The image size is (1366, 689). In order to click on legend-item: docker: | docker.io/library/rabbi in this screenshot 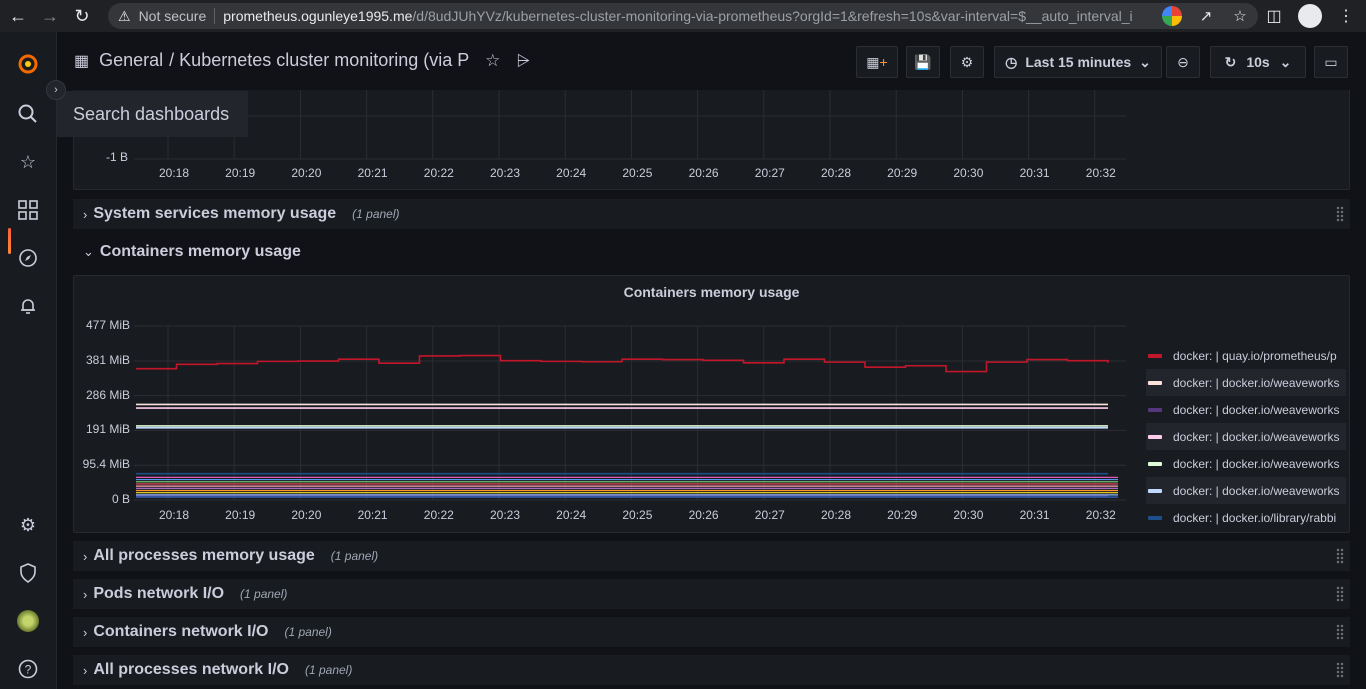, I will do `click(1246, 517)`.